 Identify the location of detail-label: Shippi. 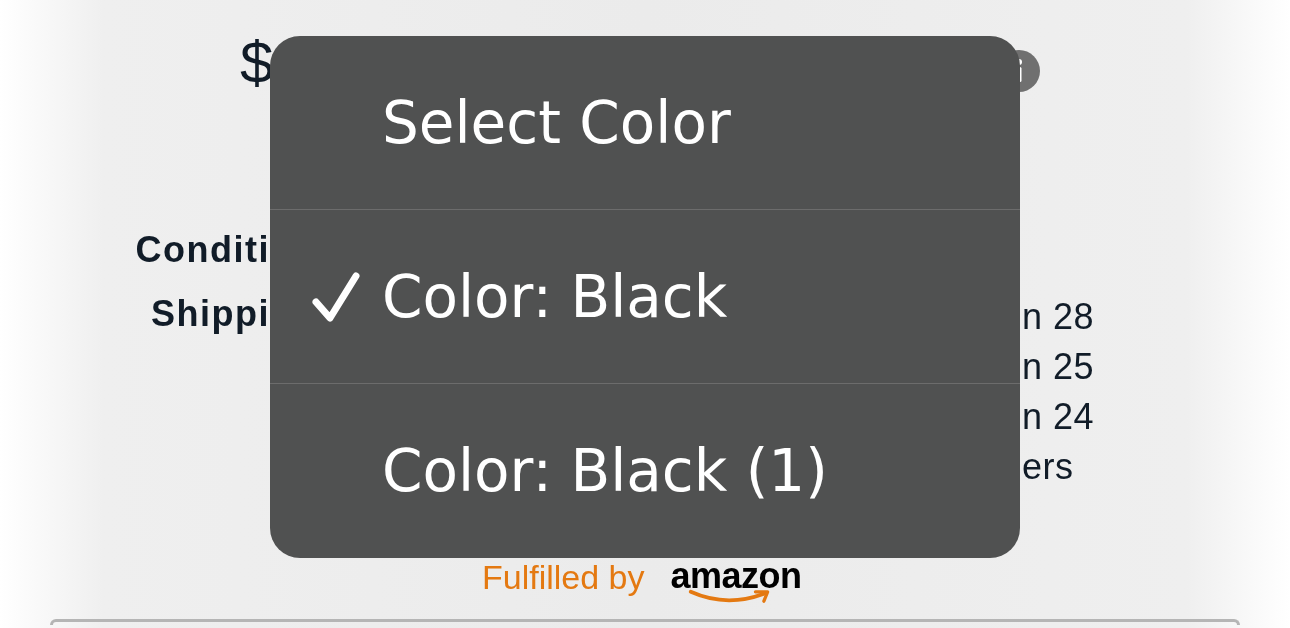
(210, 314).